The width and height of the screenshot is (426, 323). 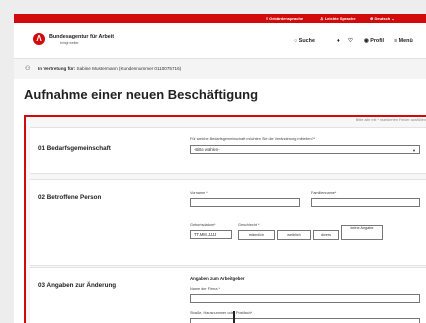 What do you see at coordinates (305, 149) in the screenshot?
I see `household-select: -Bitte wählen- ▼` at bounding box center [305, 149].